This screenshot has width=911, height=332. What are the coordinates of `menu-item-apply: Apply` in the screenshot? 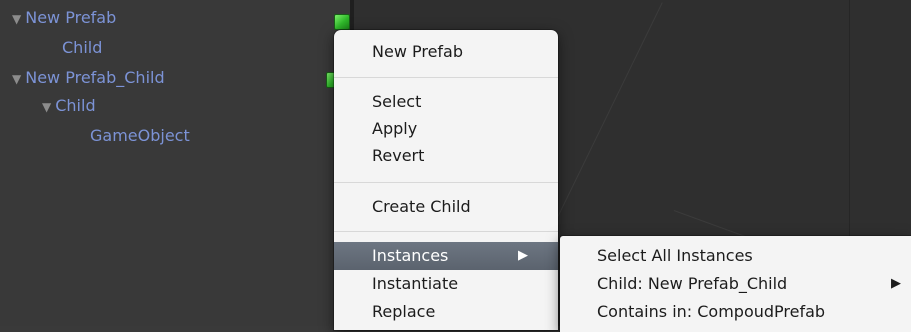 It's located at (446, 129).